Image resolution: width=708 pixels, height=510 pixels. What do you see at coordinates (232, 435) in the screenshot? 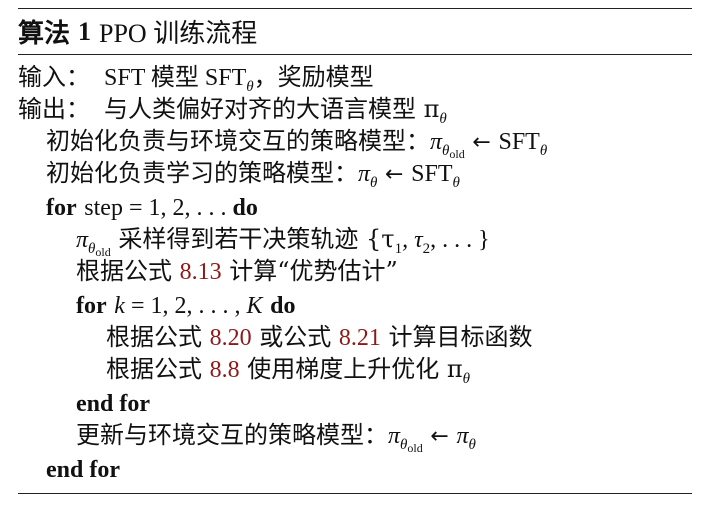
I see `update-text: 更新与环境交互的策略模型：` at bounding box center [232, 435].